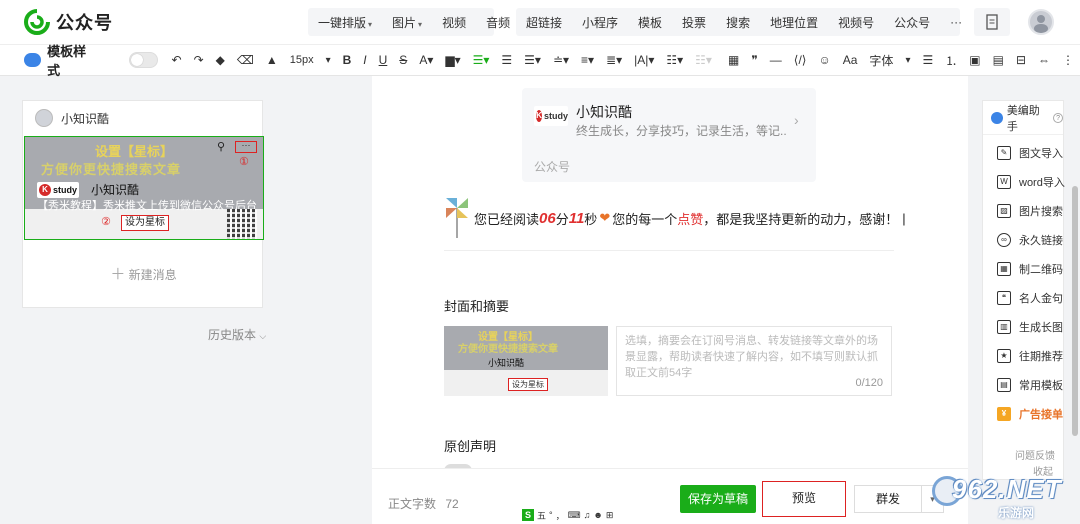 Image resolution: width=1080 pixels, height=524 pixels. What do you see at coordinates (998, 60) in the screenshot?
I see `card-icon: ▤` at bounding box center [998, 60].